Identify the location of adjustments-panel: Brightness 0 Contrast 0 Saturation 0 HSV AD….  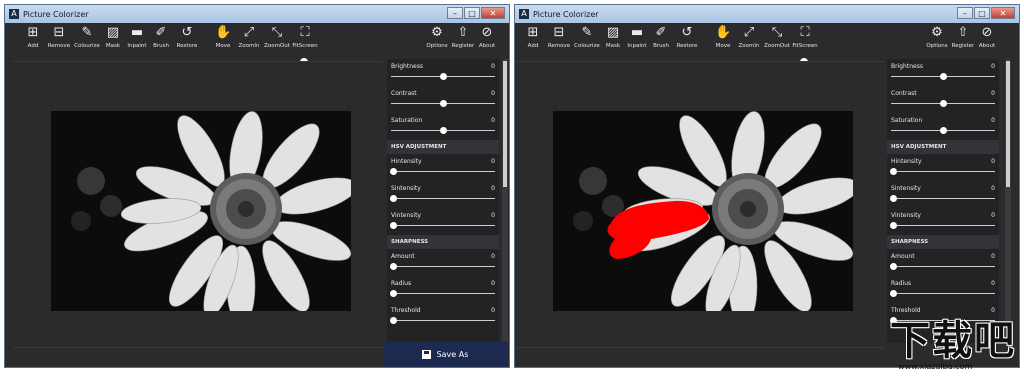
(443, 201).